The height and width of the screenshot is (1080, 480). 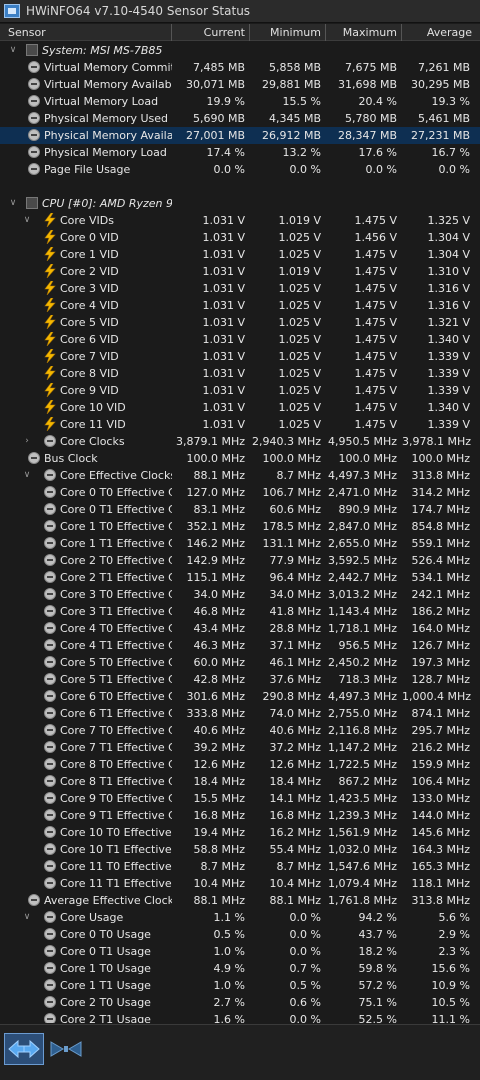 What do you see at coordinates (89, 356) in the screenshot?
I see `sensor-label: Core 7 VID` at bounding box center [89, 356].